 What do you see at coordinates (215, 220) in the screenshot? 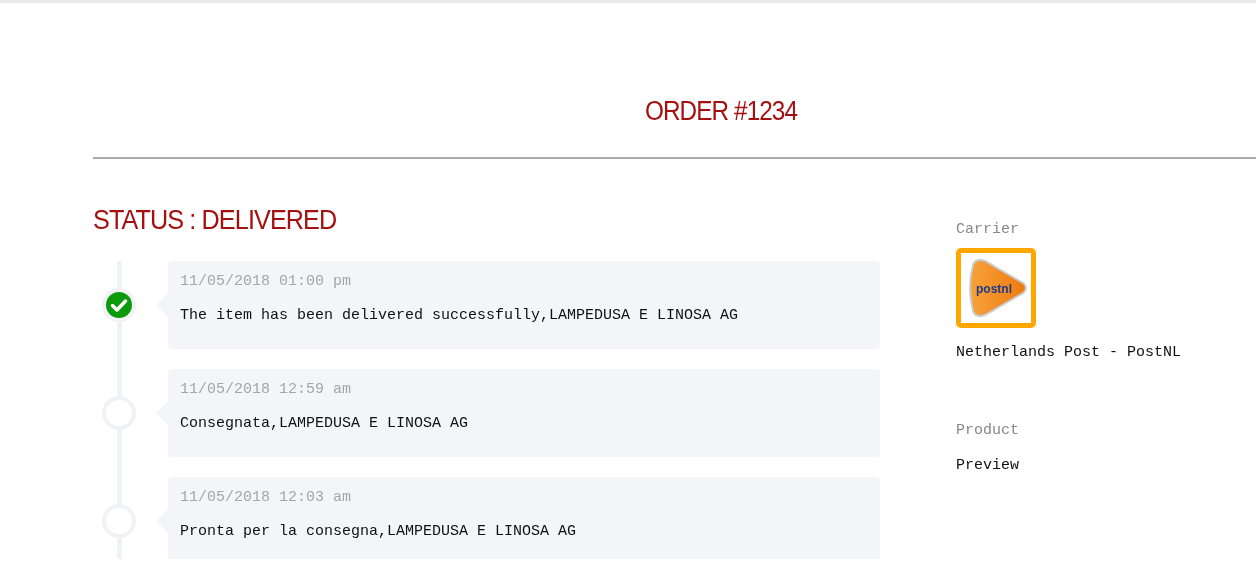
I see `status-heading: STATUS : DELIVERED` at bounding box center [215, 220].